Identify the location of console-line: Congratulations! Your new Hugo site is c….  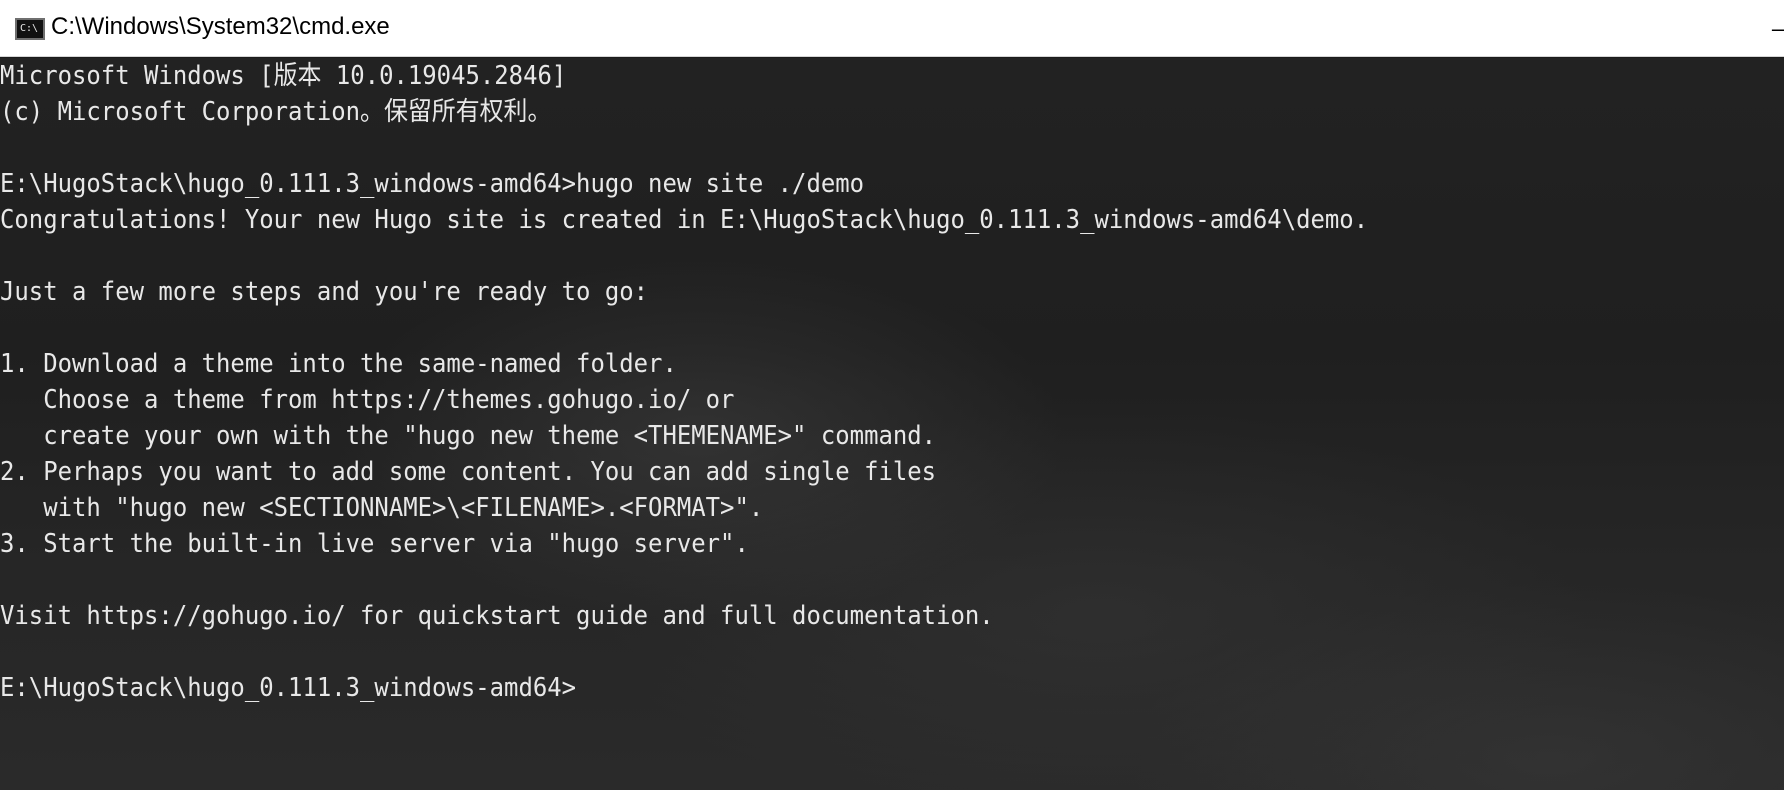
(684, 220).